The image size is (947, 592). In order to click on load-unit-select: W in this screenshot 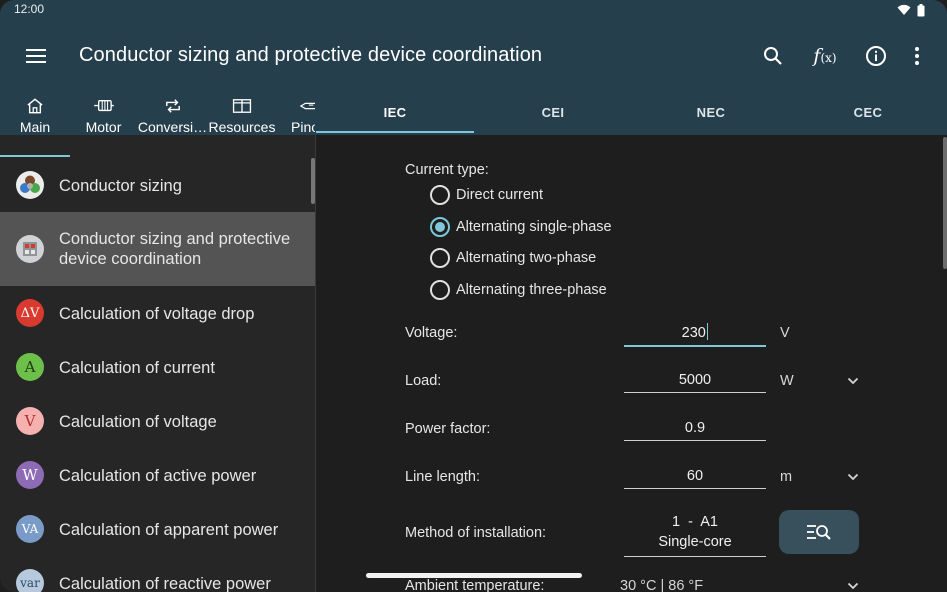, I will do `click(787, 381)`.